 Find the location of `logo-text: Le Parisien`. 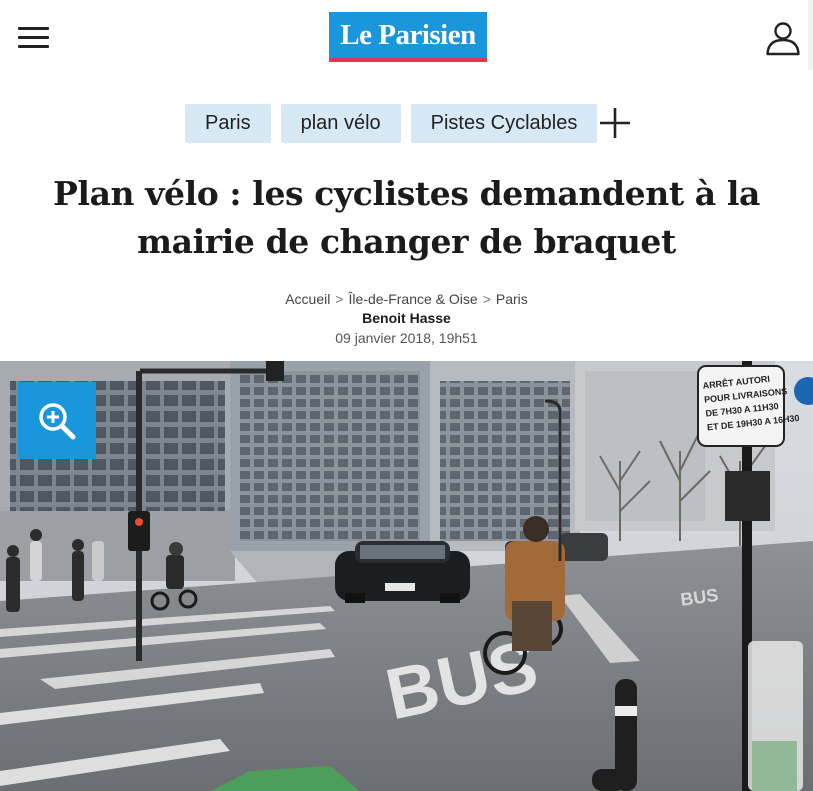

logo-text: Le Parisien is located at coordinates (408, 35).